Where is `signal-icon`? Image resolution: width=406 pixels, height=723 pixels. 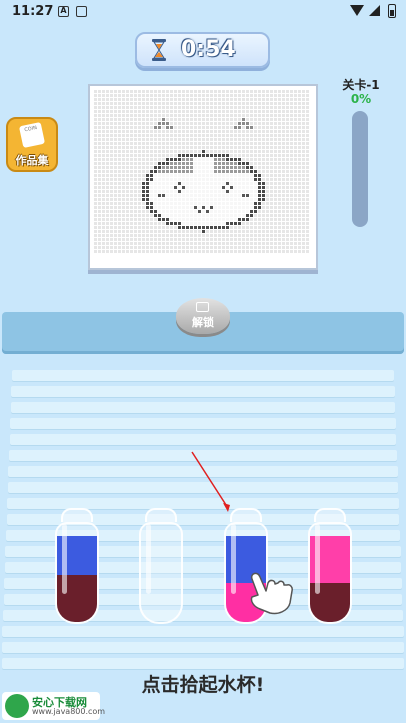 signal-icon is located at coordinates (374, 10).